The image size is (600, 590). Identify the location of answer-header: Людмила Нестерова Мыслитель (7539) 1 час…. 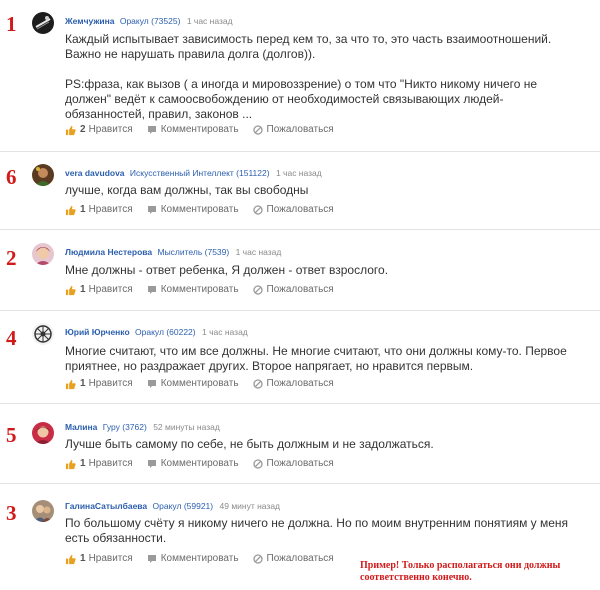
(173, 252).